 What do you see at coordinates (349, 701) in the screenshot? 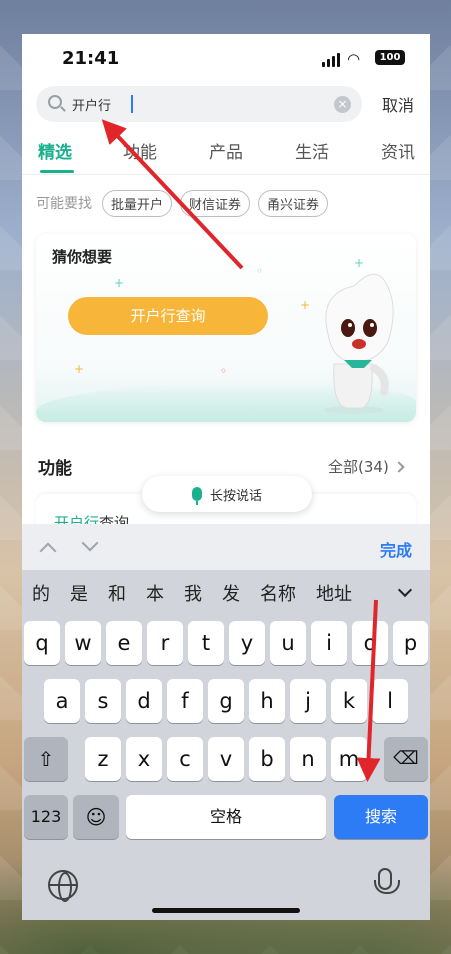
I see `key-k: k` at bounding box center [349, 701].